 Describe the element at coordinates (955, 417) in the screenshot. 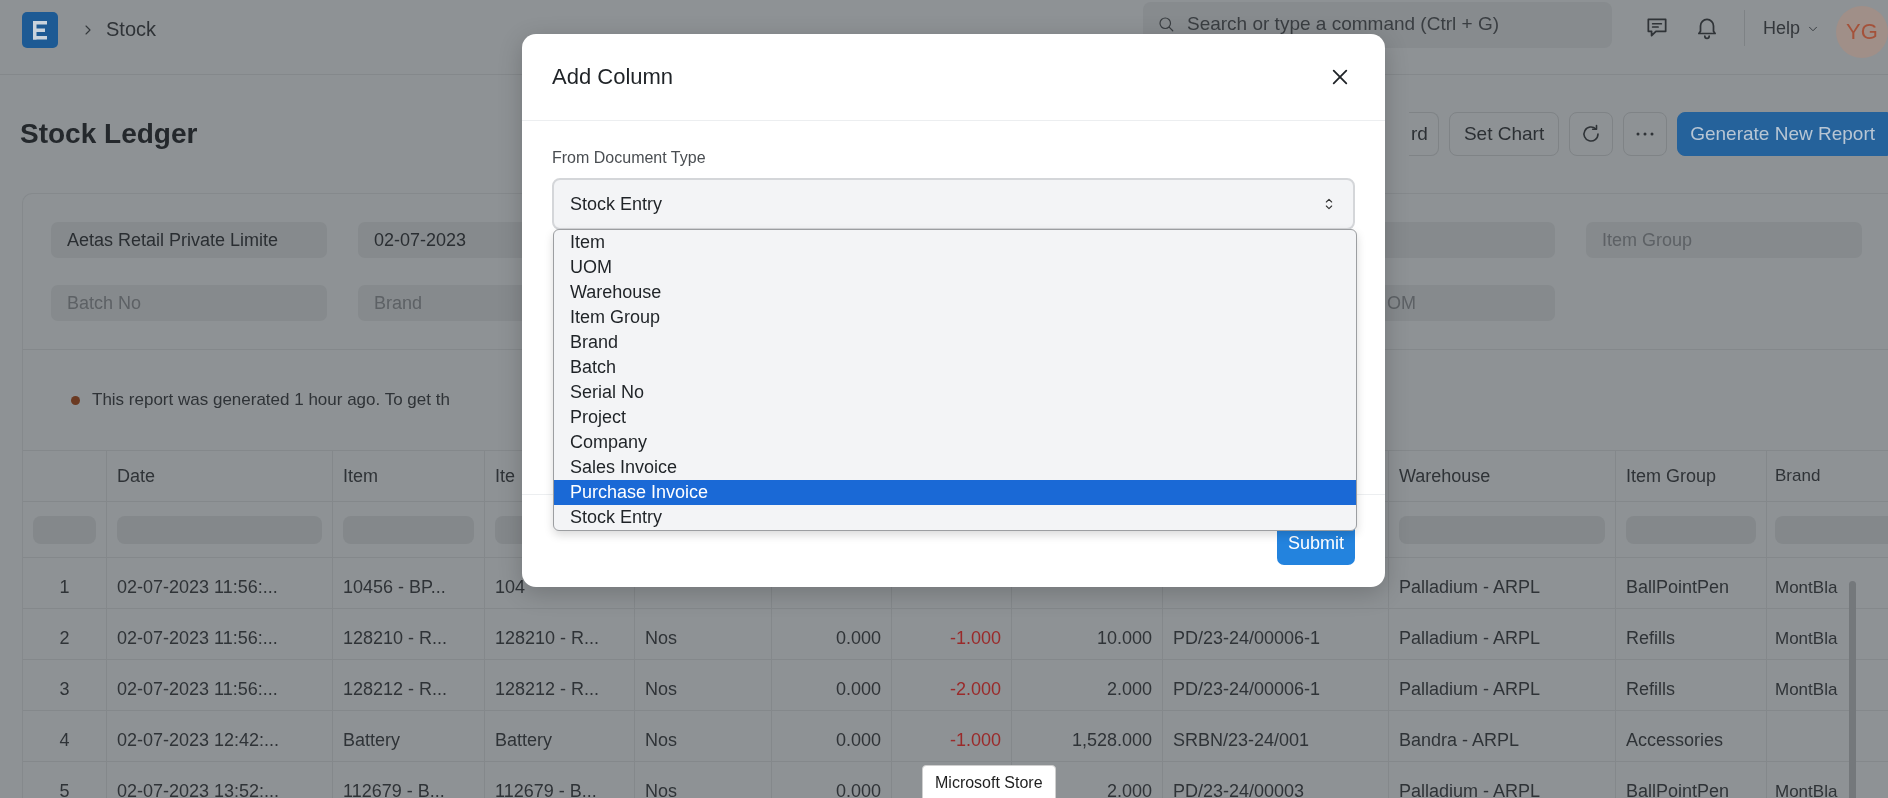

I see `dropdown-option: Project` at that location.